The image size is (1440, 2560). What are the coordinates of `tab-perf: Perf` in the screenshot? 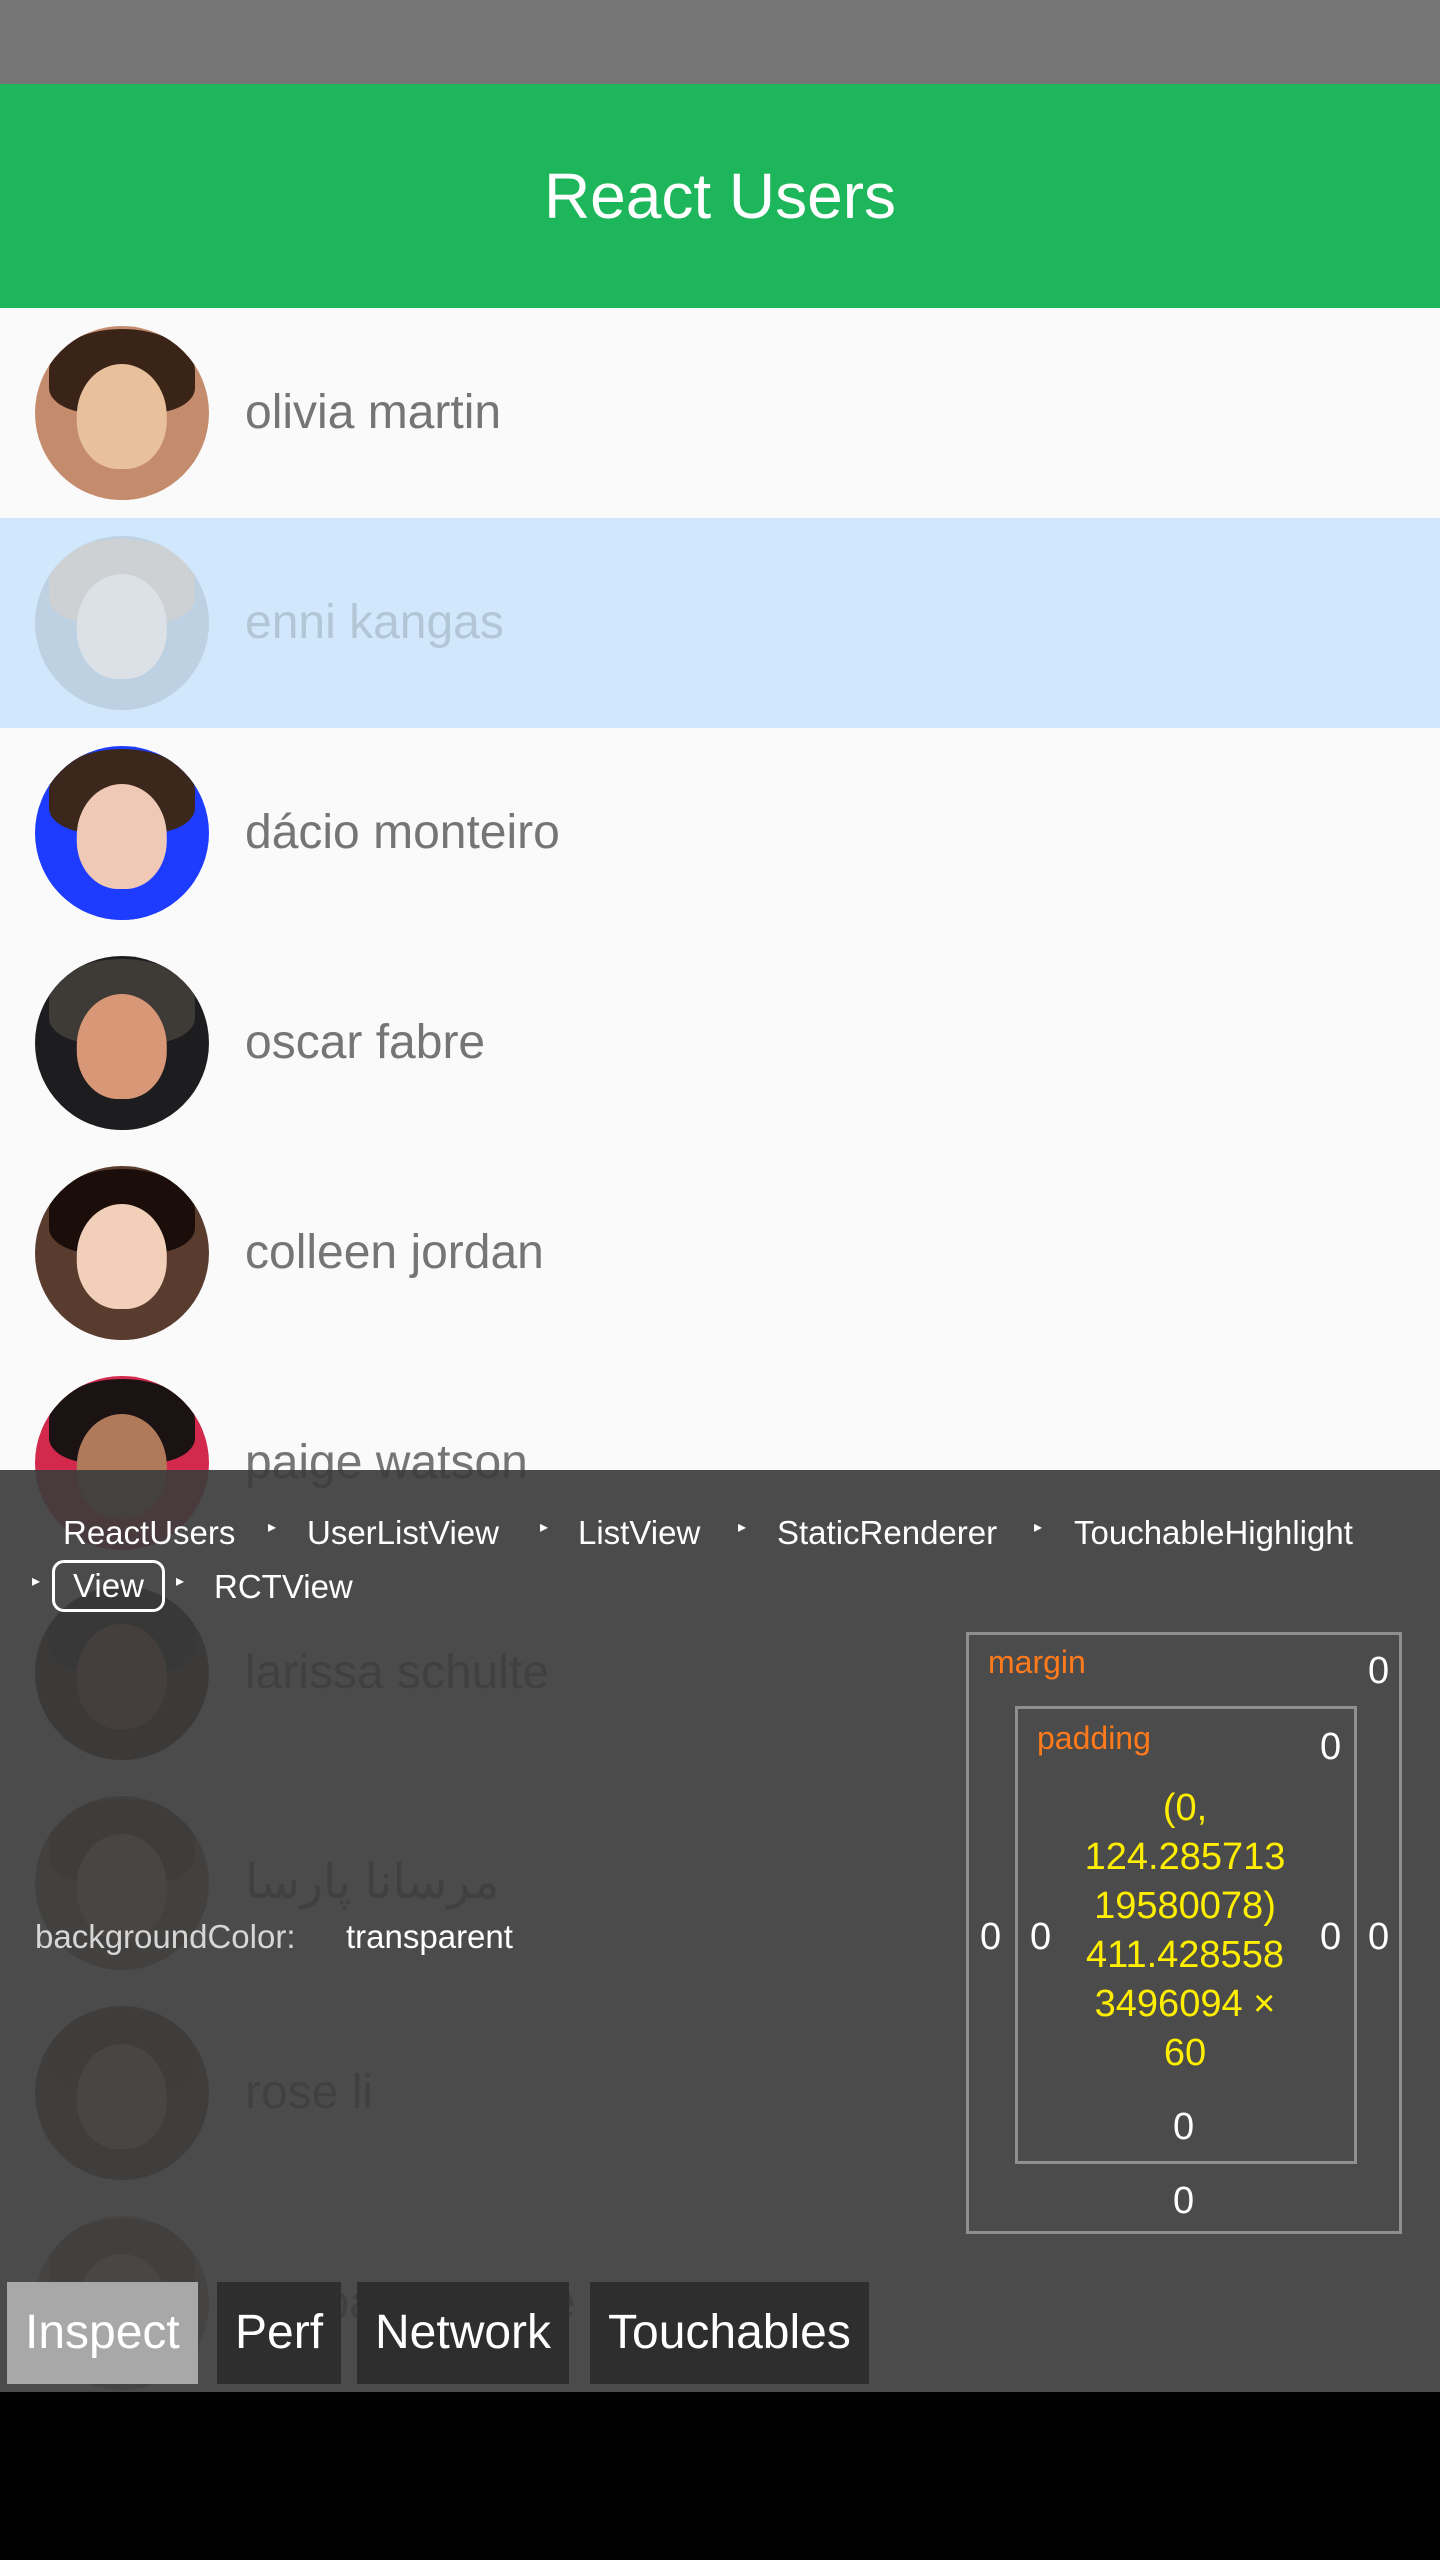 It's located at (279, 2333).